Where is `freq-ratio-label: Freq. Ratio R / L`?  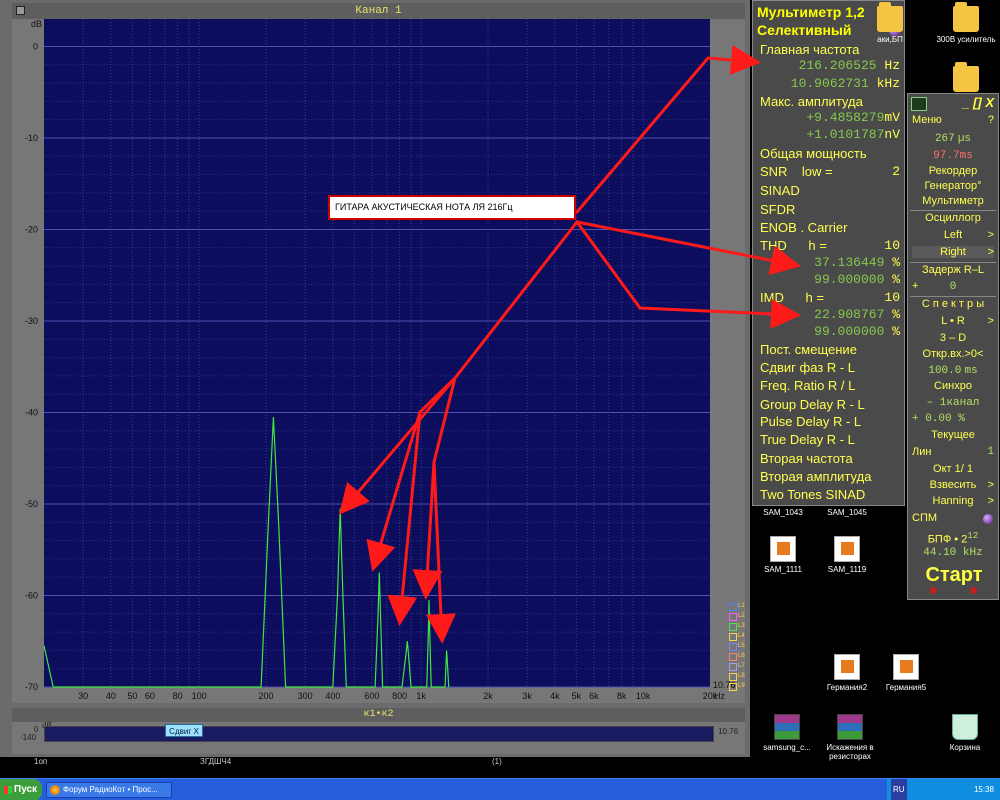
freq-ratio-label: Freq. Ratio R / L is located at coordinates (807, 385).